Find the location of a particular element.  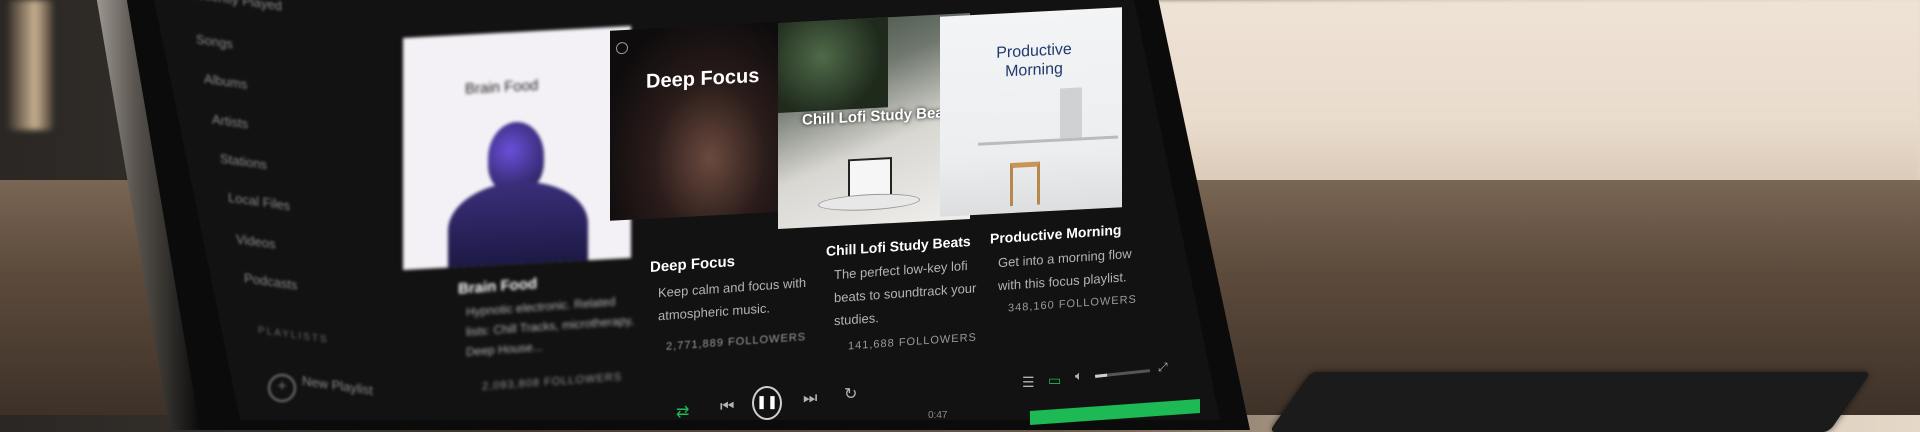

elapsed-time: 0:47 is located at coordinates (938, 415).